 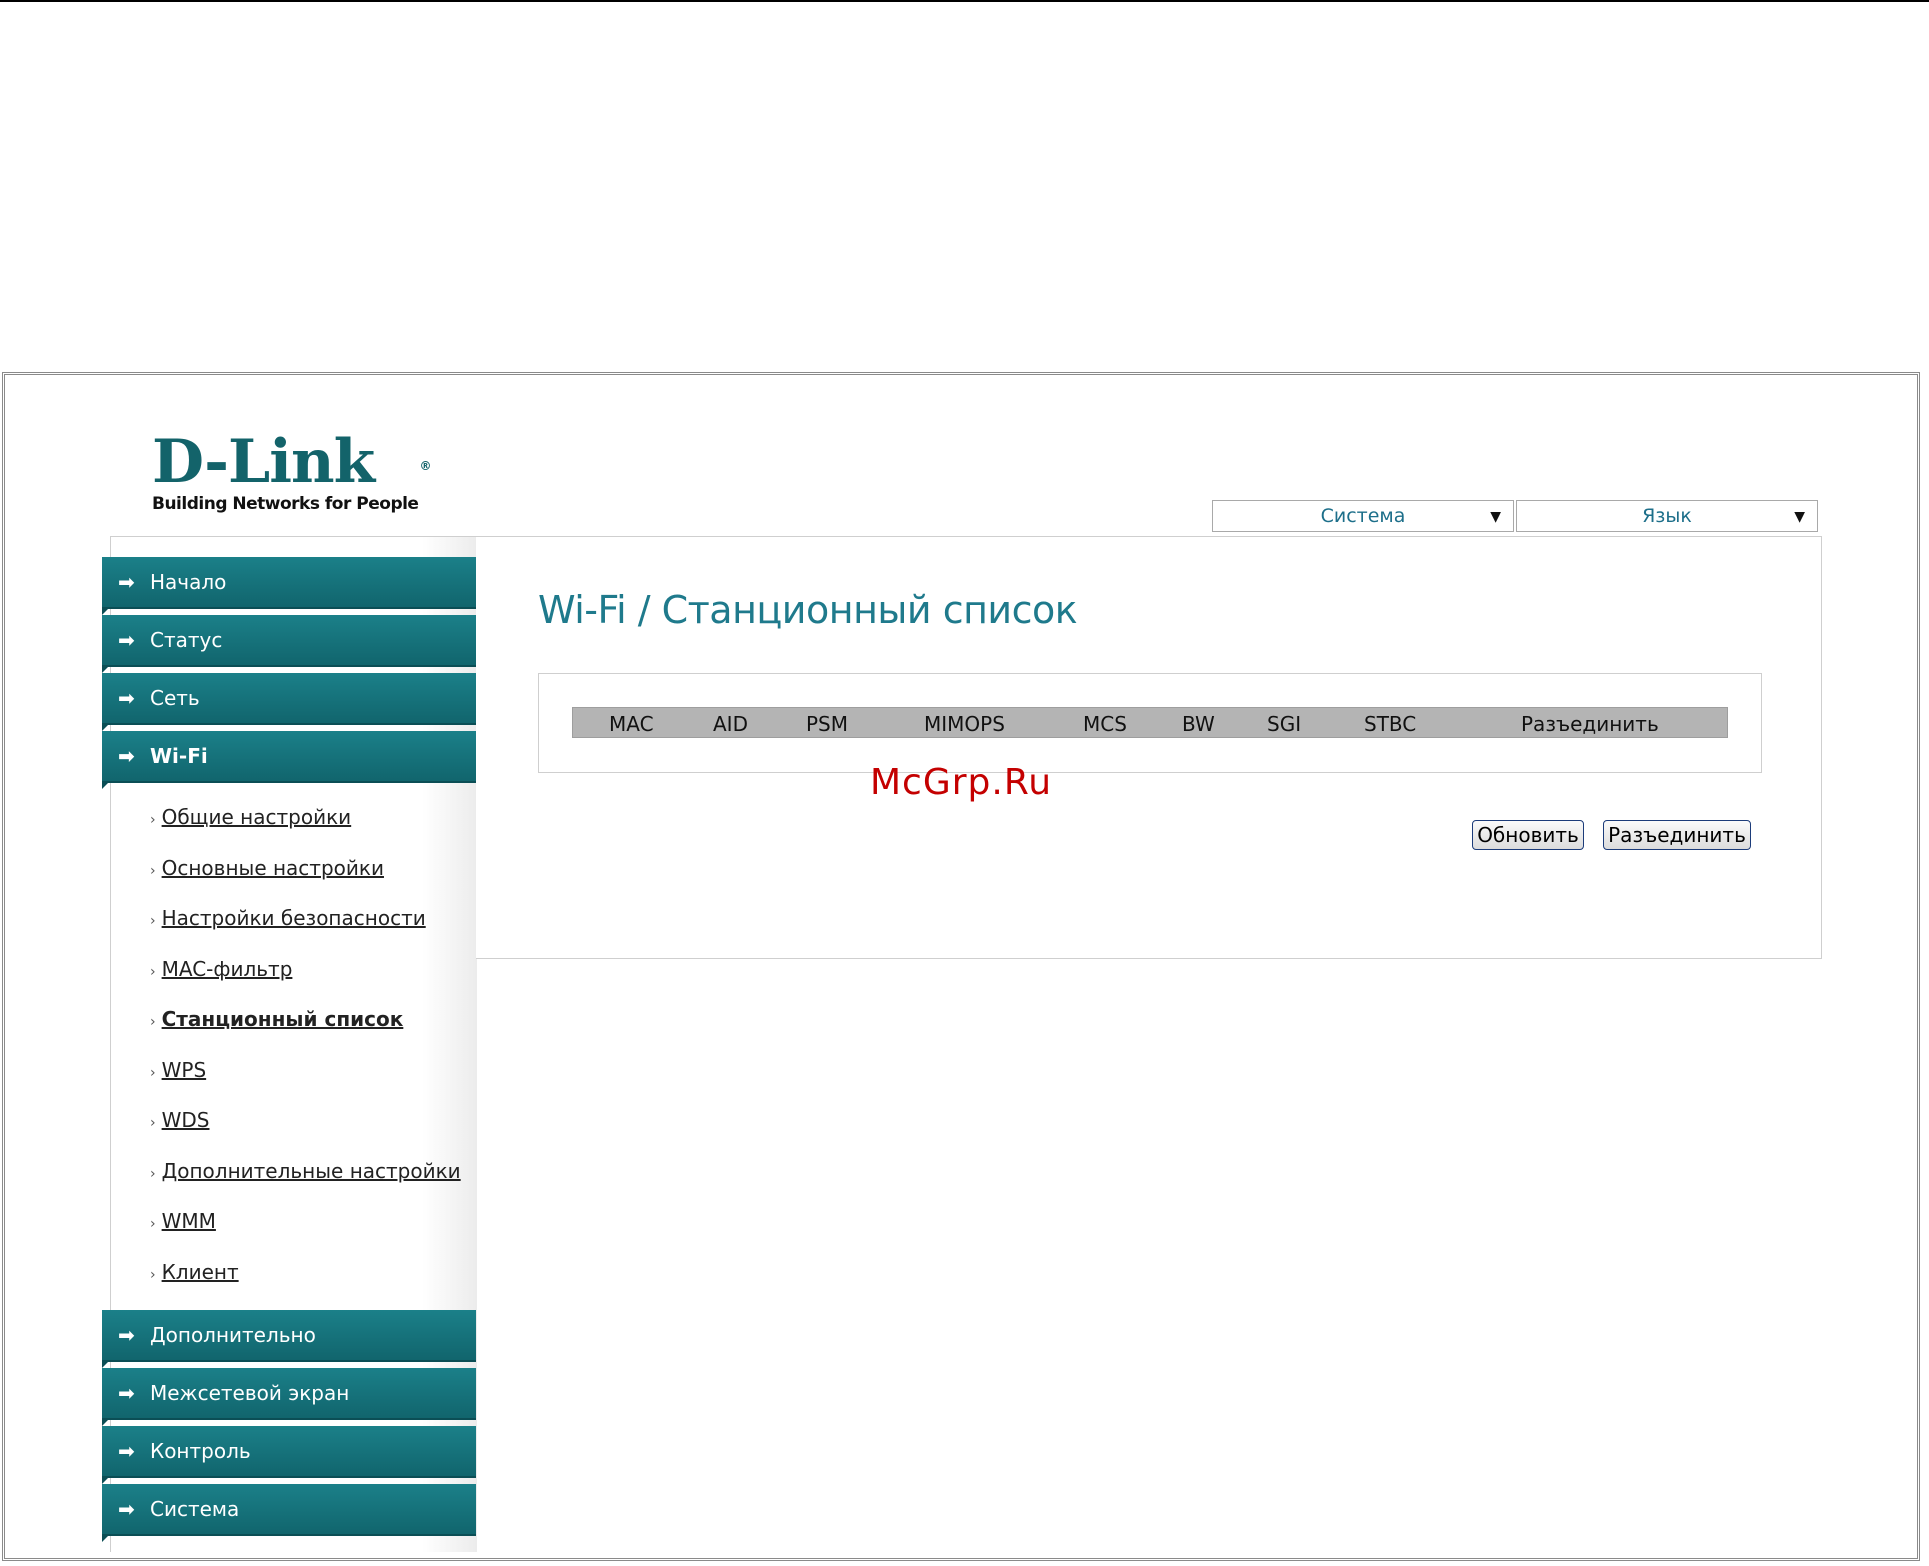 I want to click on nav-item-network: ➡ Сеть, so click(x=289, y=702).